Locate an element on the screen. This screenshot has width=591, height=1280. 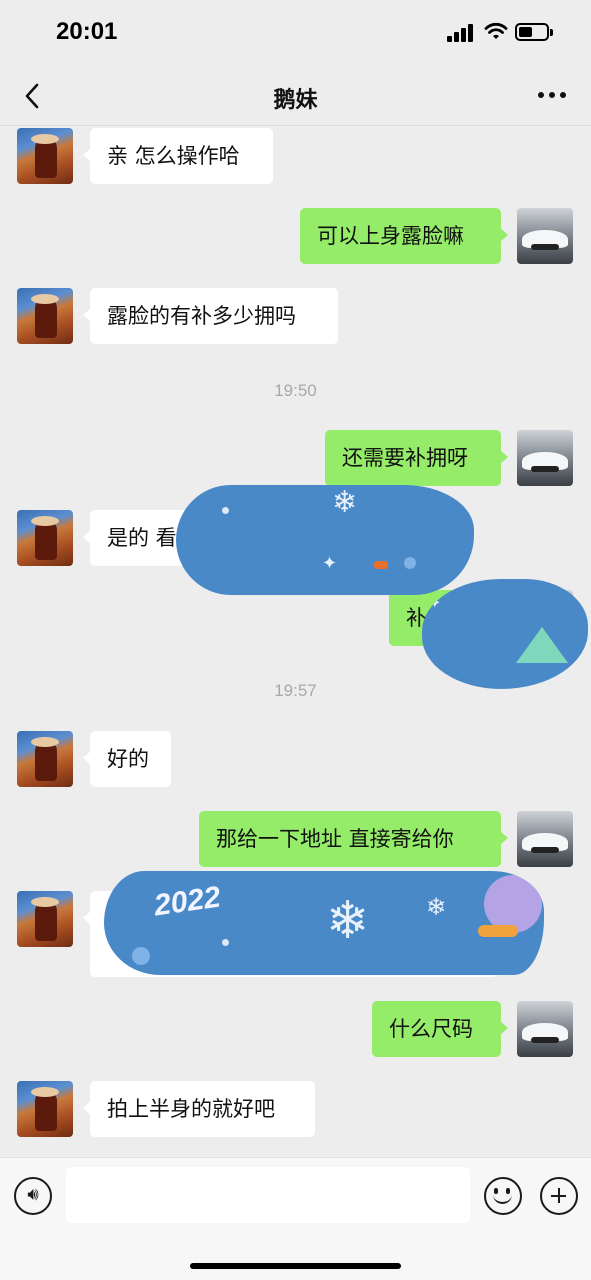
message-bubble-outgoing: 那给一下地址 直接寄给你 is located at coordinates (353, 839).